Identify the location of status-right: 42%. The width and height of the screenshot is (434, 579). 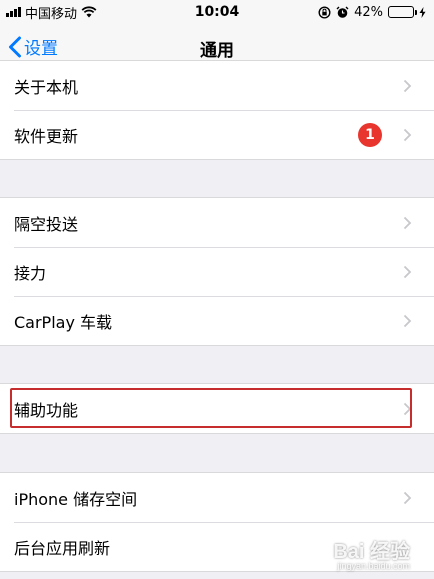
(372, 12).